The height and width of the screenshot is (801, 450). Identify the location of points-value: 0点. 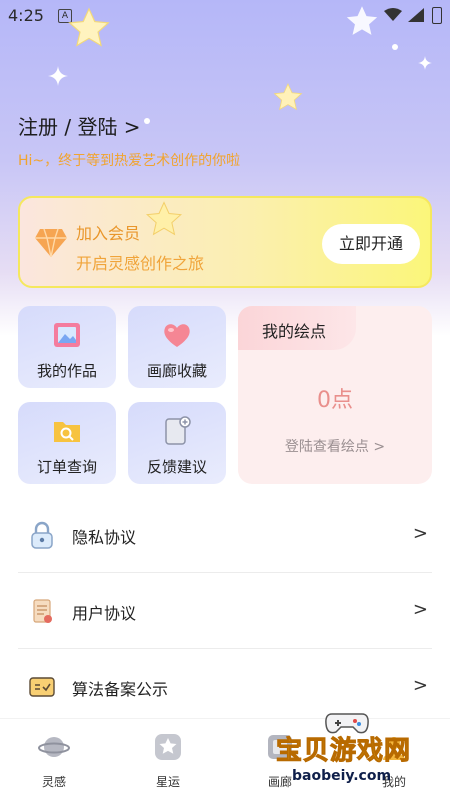
(335, 400).